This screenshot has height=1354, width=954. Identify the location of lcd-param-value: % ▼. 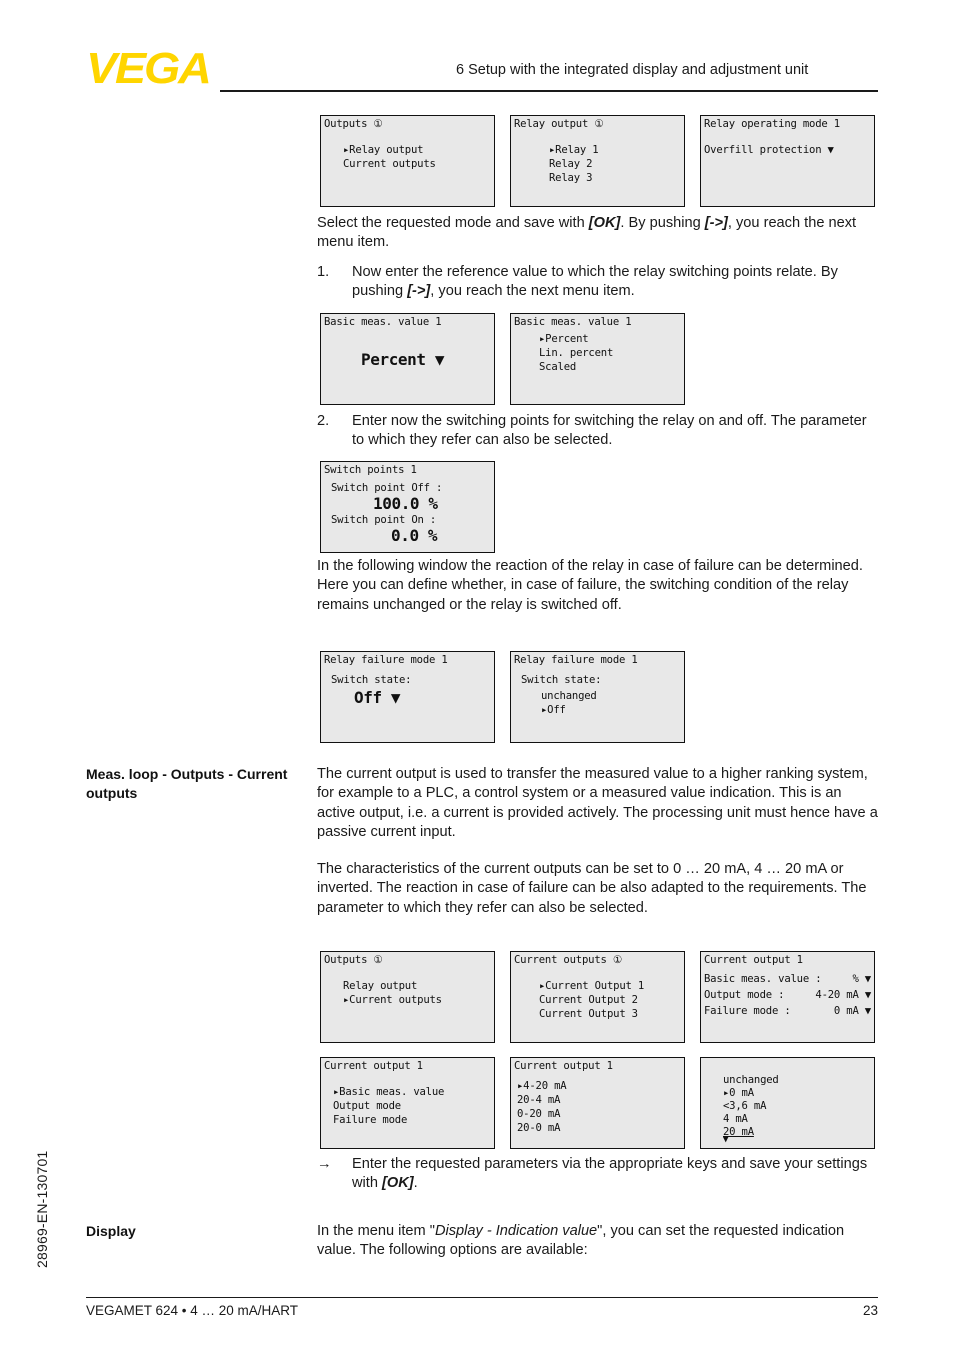
(861, 979).